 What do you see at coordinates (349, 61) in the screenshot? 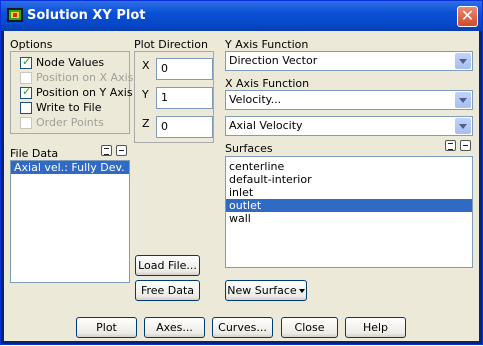
I see `y-axis-function-select: Direction Vector` at bounding box center [349, 61].